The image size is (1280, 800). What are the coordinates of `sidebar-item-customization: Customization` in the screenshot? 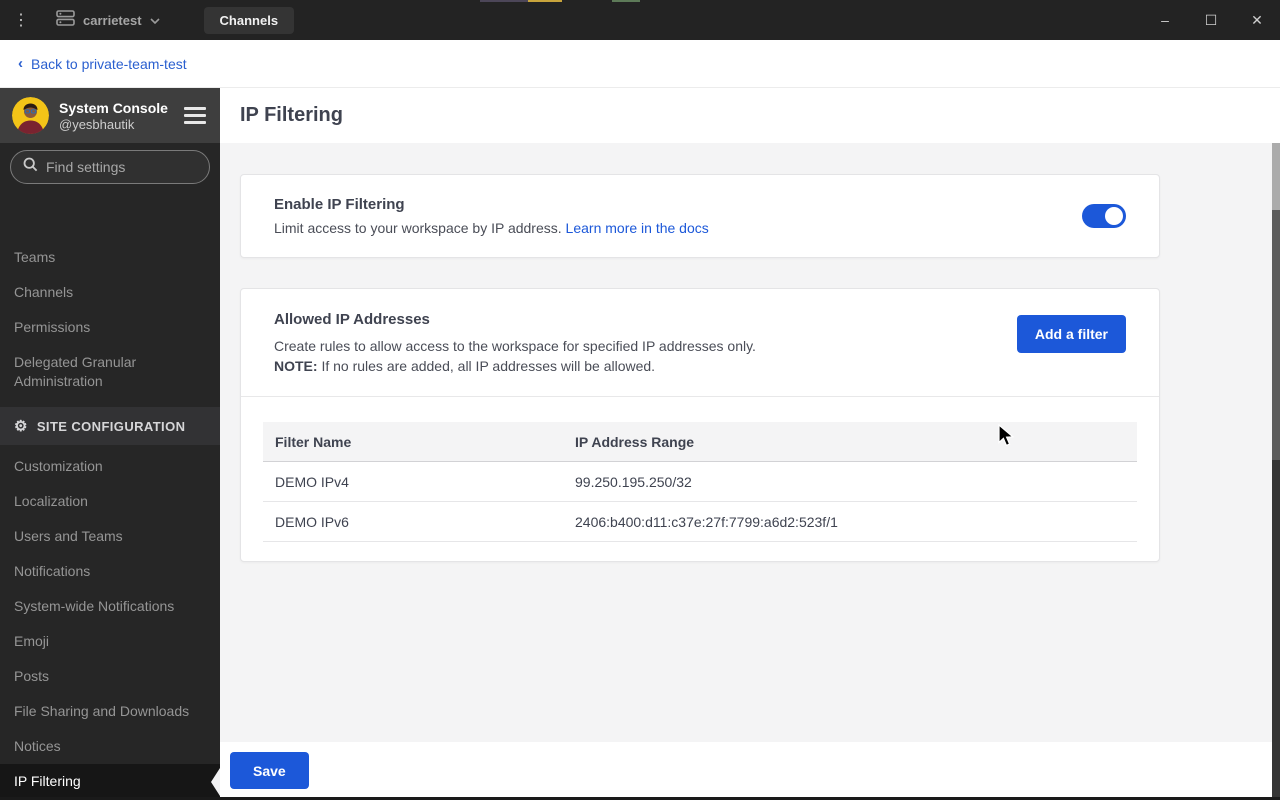 It's located at (110, 466).